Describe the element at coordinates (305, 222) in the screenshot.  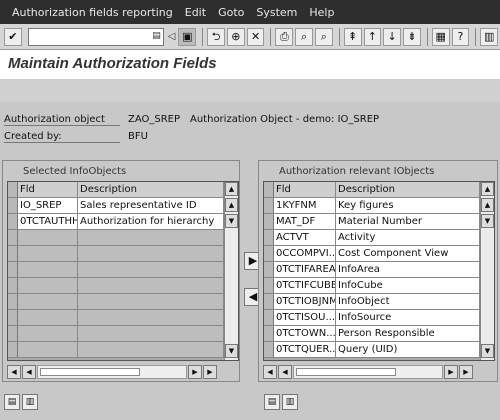
I see `fld-cell: MAT_DF` at that location.